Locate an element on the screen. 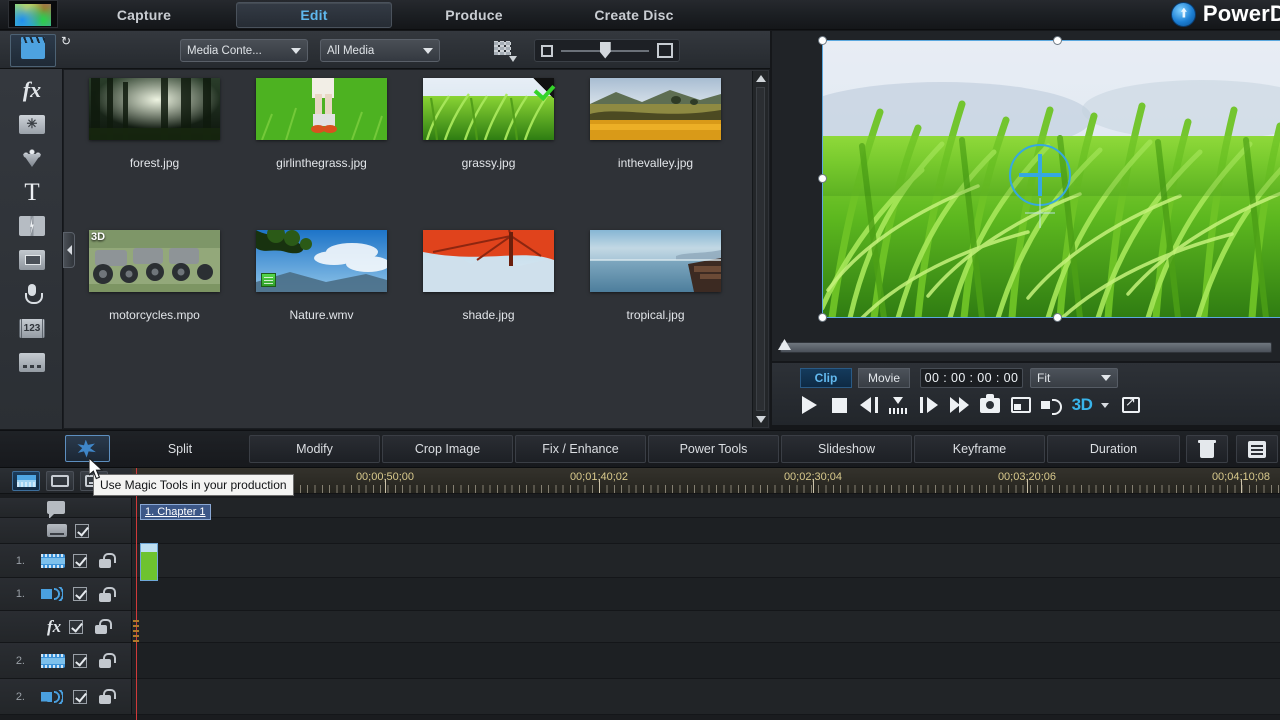  media-room-button is located at coordinates (33, 50).